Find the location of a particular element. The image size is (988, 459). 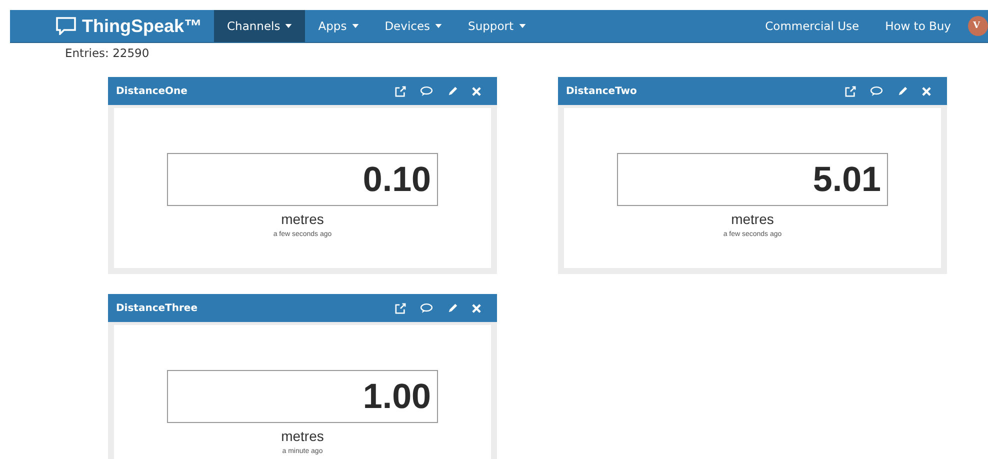

widget-title: DistanceTwo is located at coordinates (601, 91).